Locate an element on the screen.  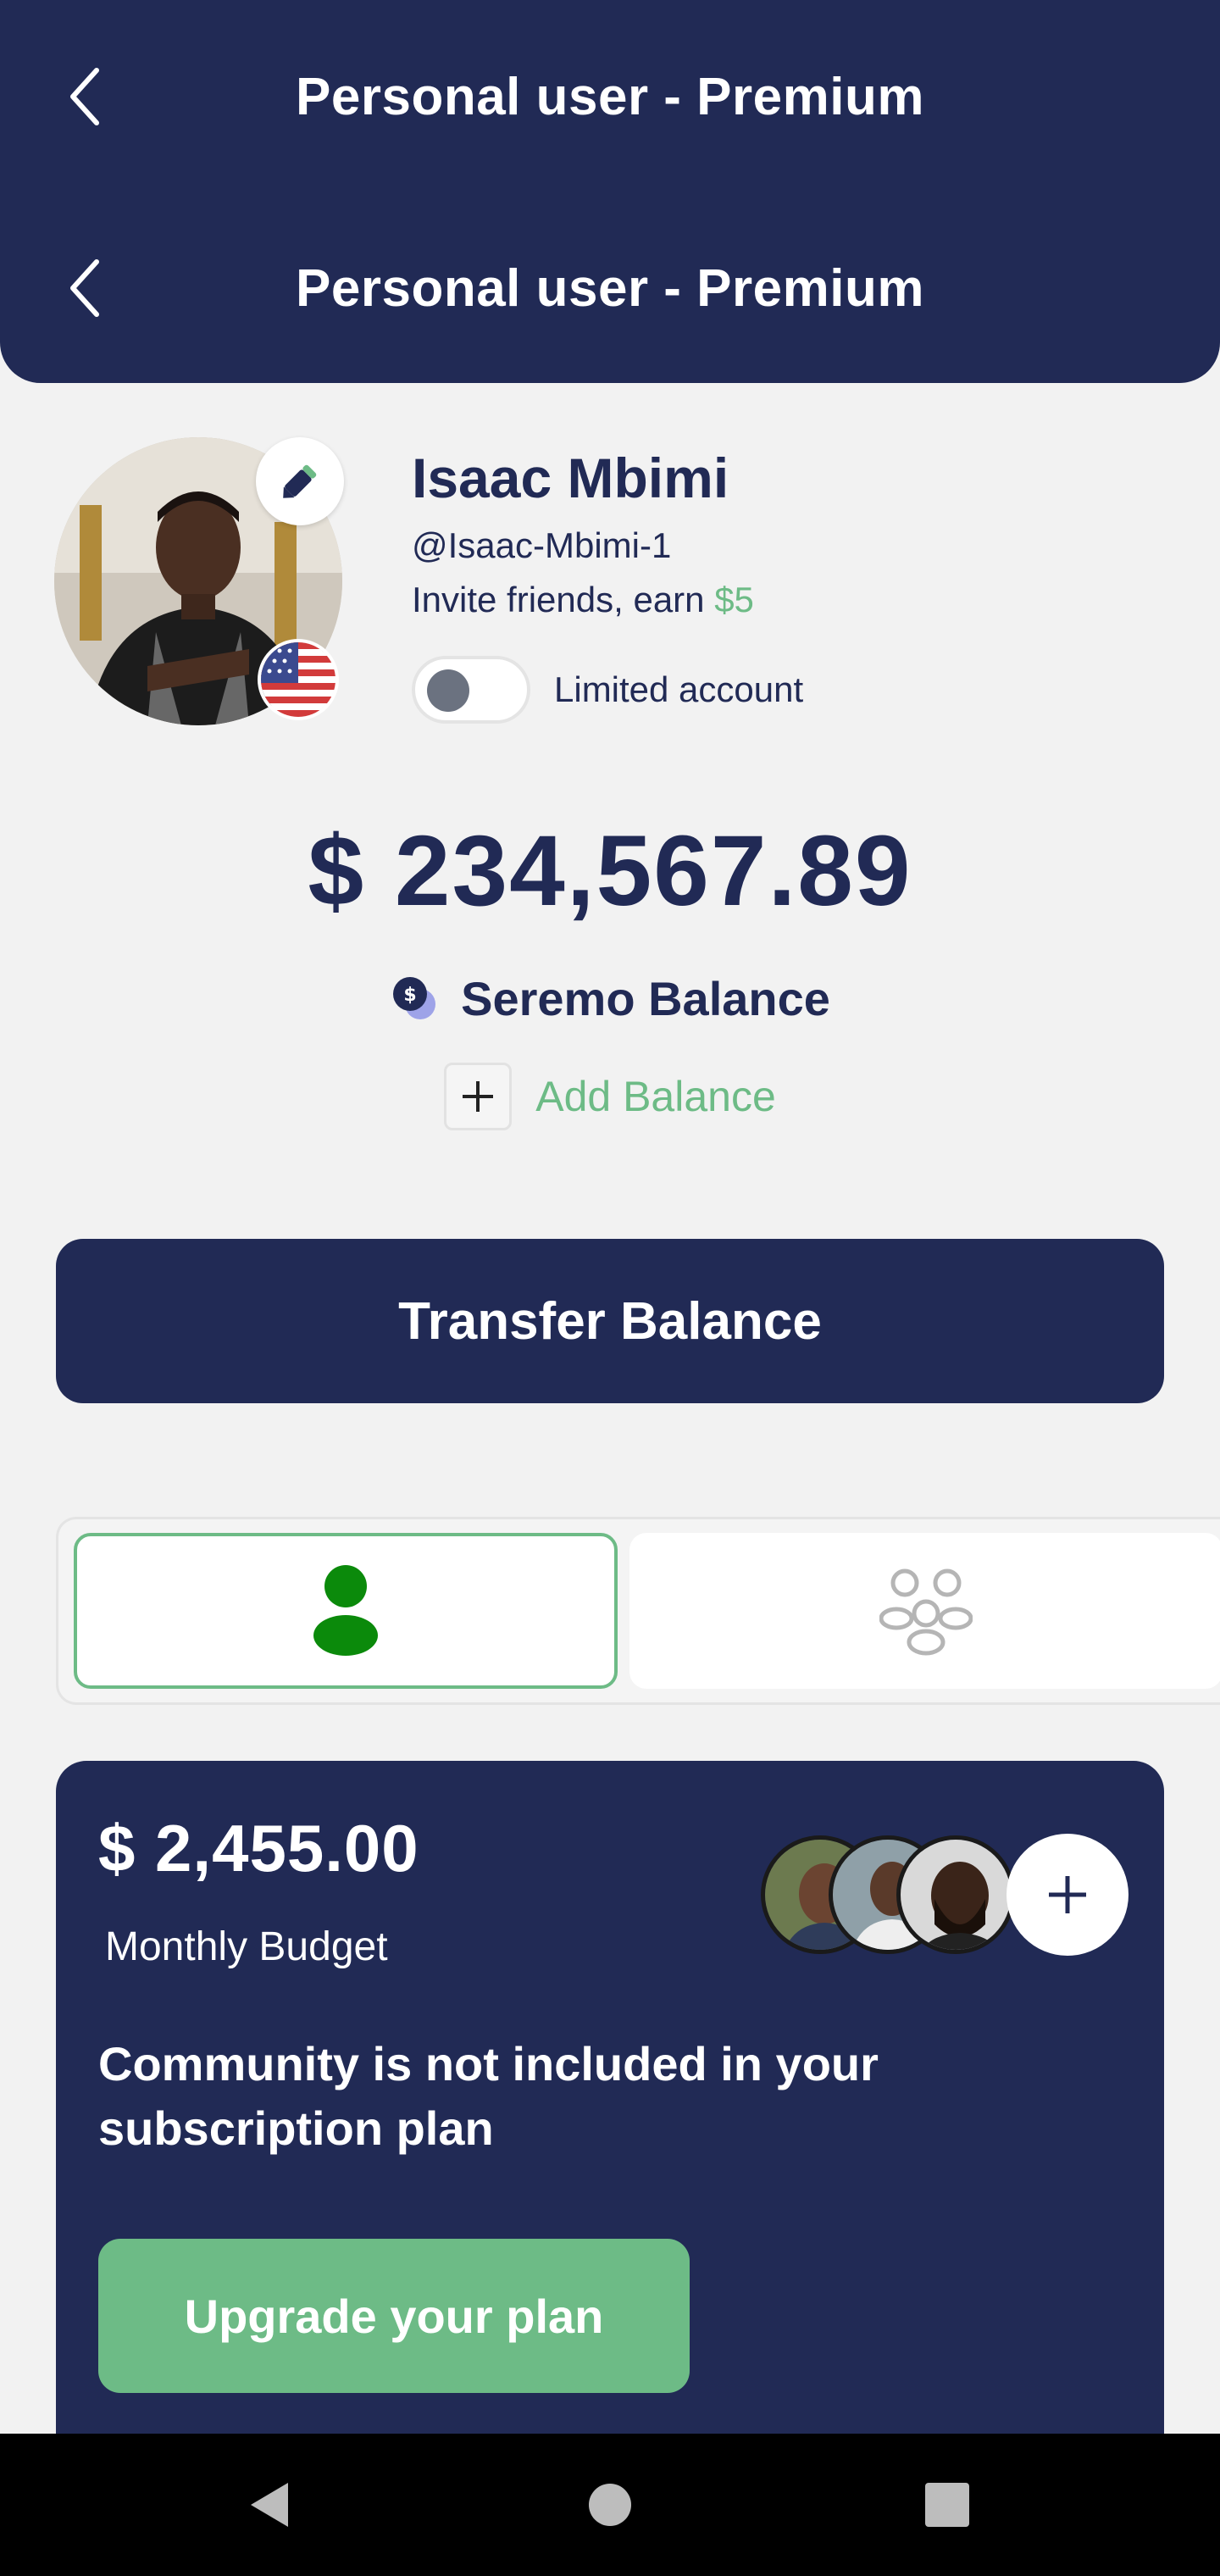
single-user-icon is located at coordinates (345, 1610).